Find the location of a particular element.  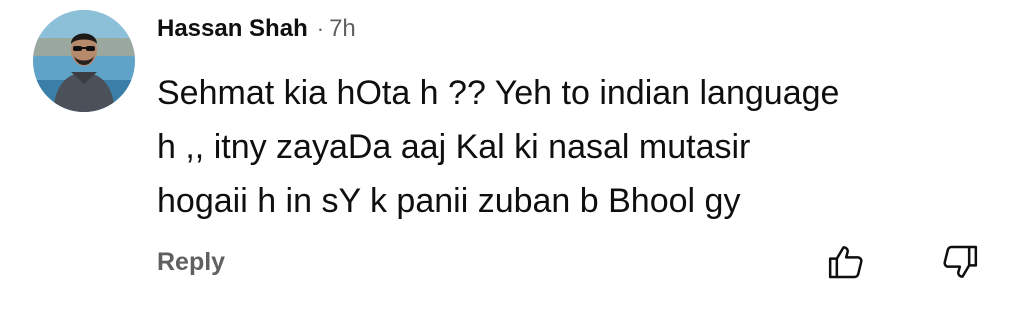

like-button is located at coordinates (846, 262).